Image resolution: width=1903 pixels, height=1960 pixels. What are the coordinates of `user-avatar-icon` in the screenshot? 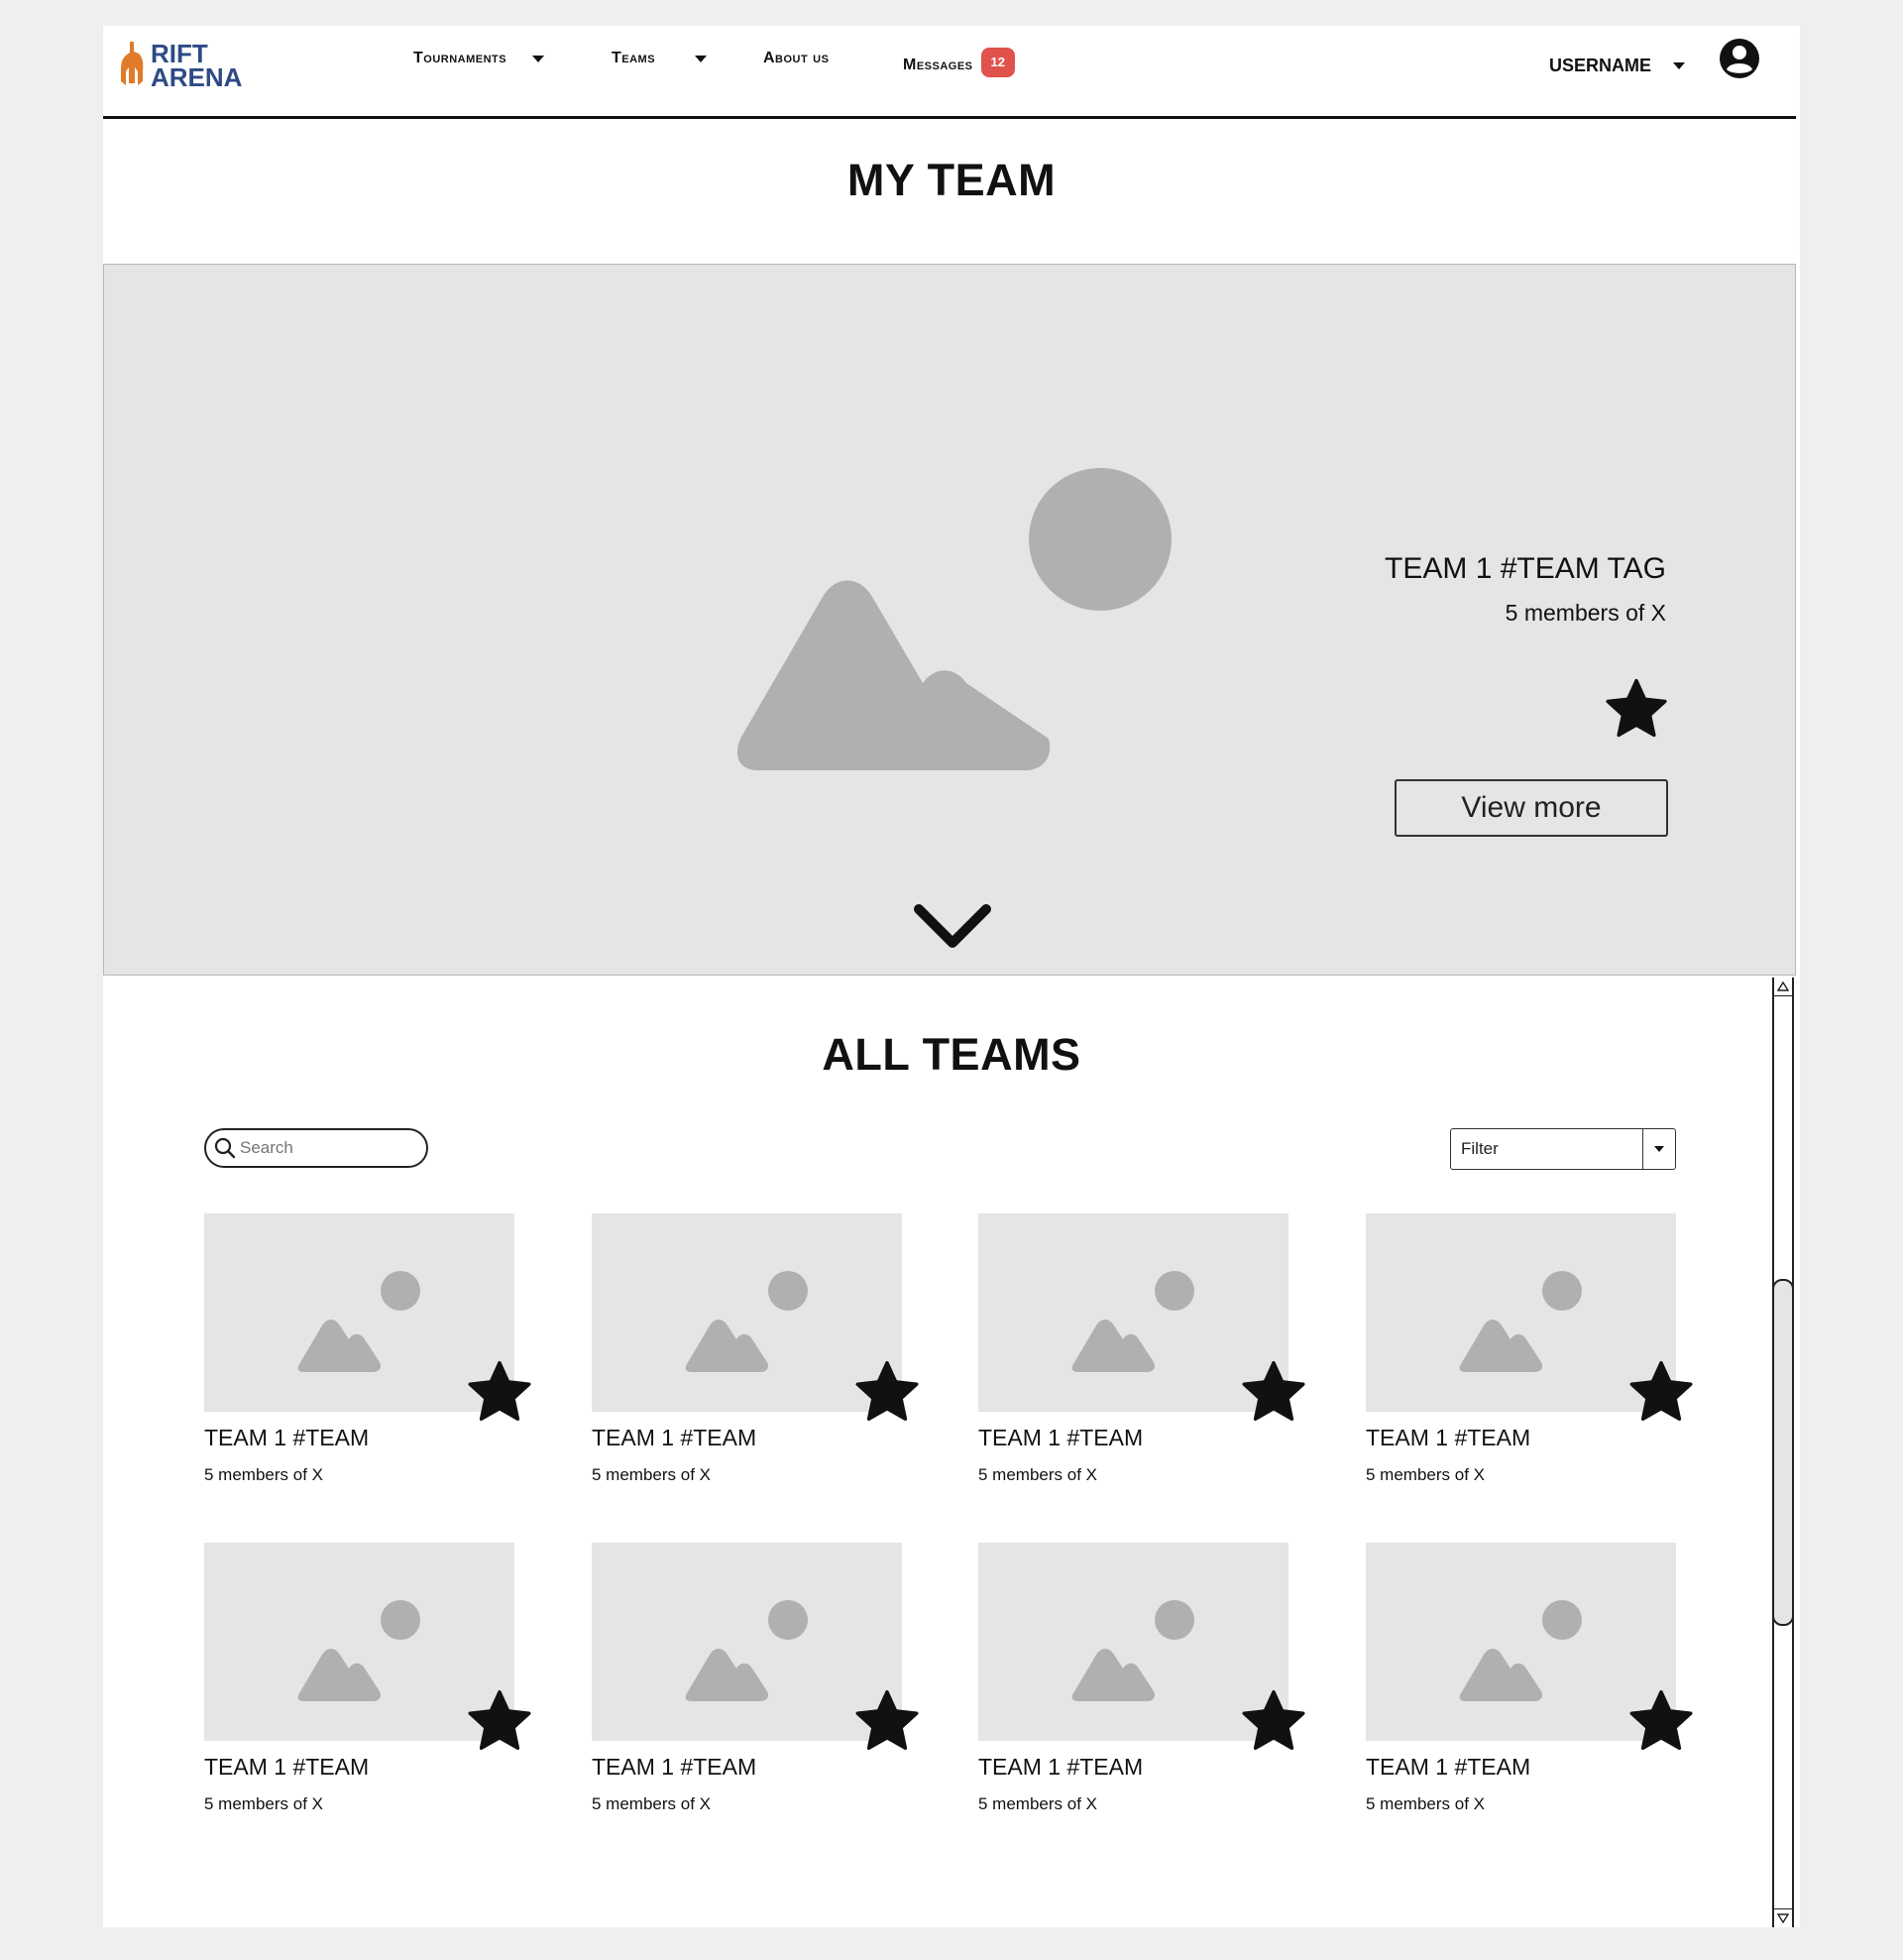 It's located at (1739, 58).